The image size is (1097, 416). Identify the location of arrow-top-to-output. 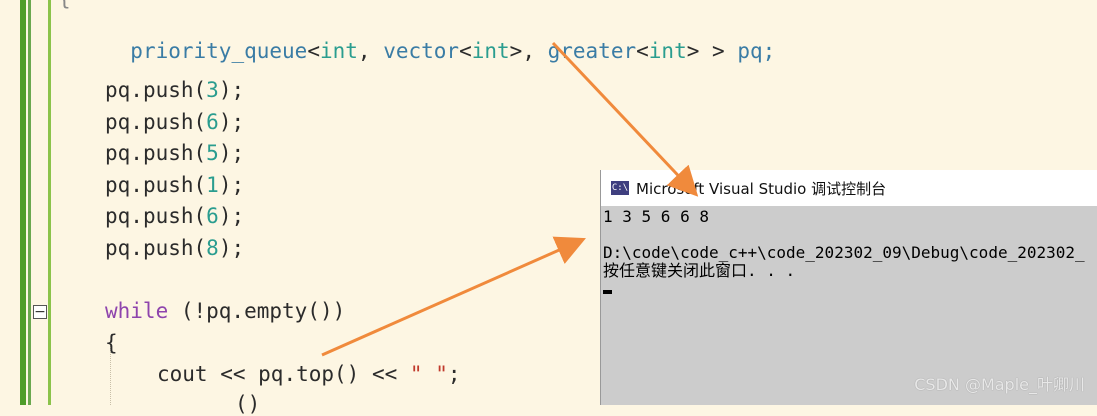
(453, 296).